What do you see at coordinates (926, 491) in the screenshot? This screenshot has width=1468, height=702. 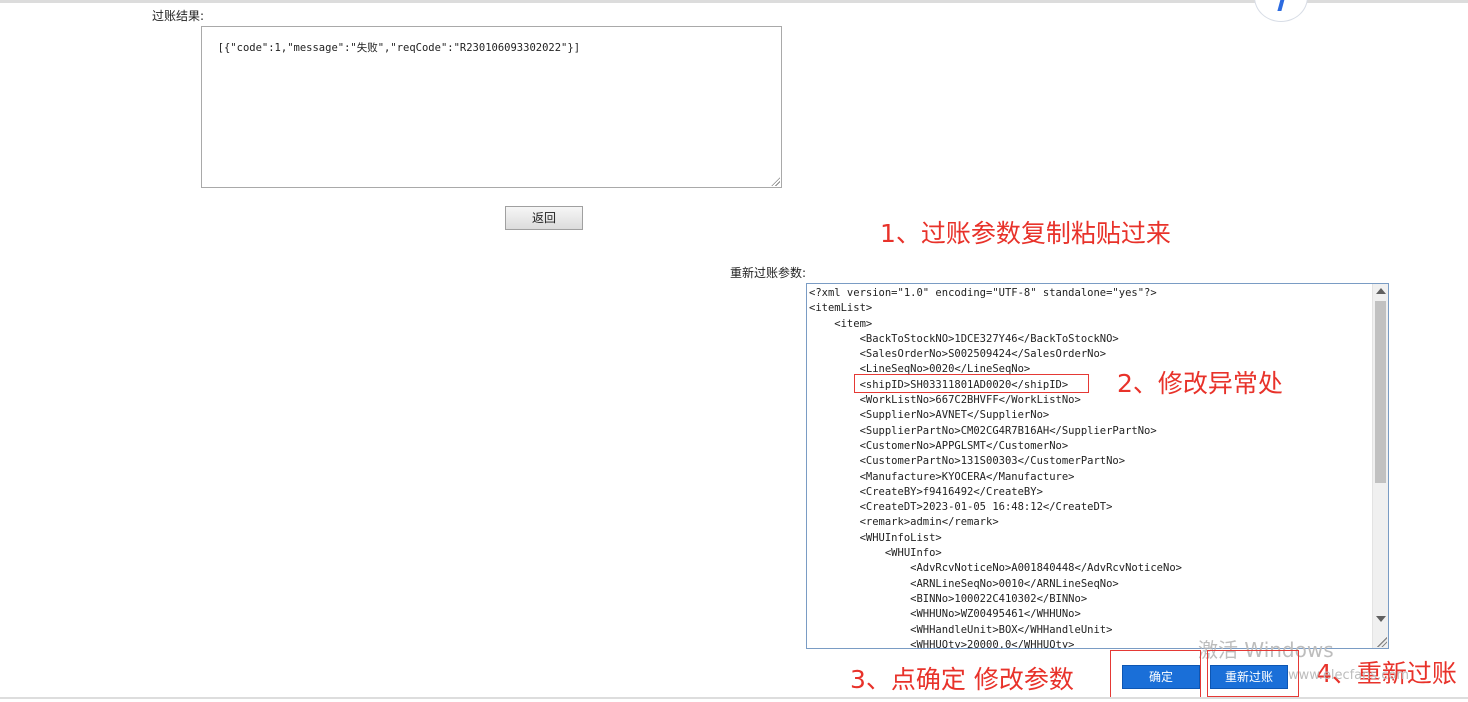 I see `xml-line: <CreateBY>f9416492</CreateBY>` at bounding box center [926, 491].